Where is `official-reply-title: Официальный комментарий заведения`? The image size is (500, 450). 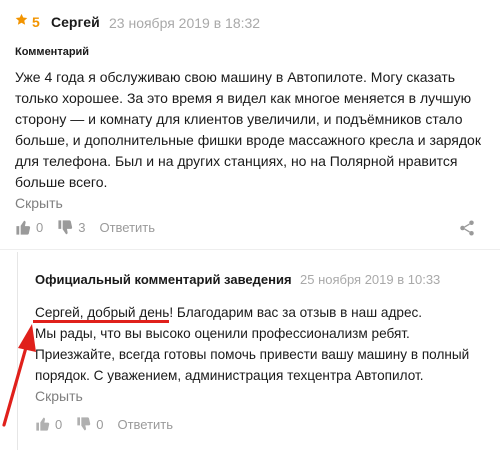
official-reply-title: Официальный комментарий заведения is located at coordinates (163, 279).